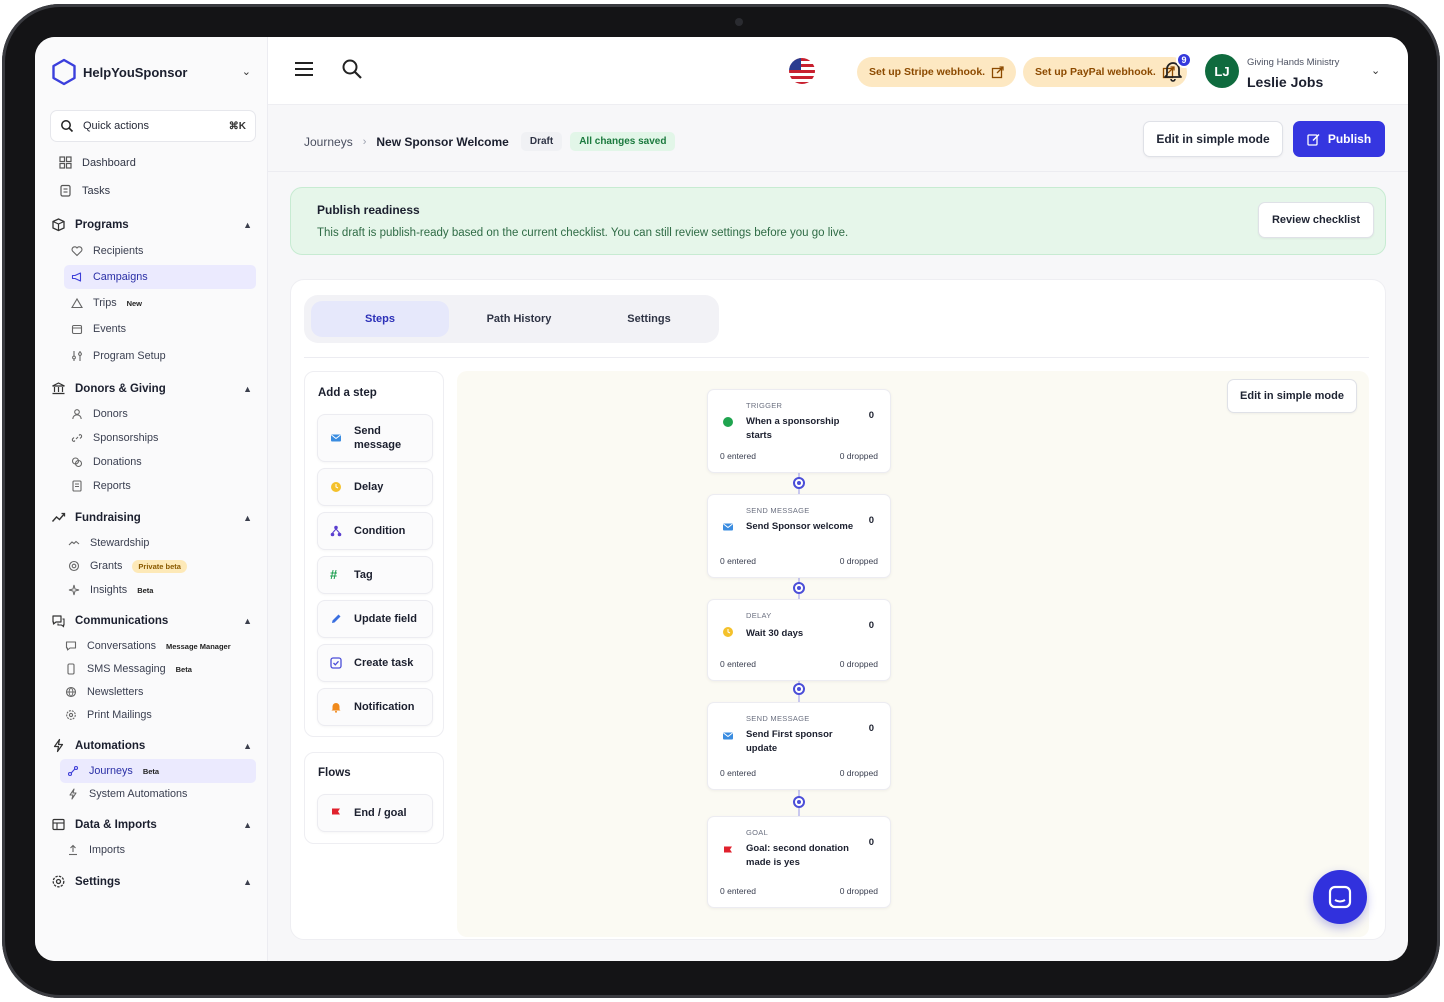 The width and height of the screenshot is (1444, 1002). I want to click on sidebar-section-donors: Donors & Giving ▲, so click(151, 388).